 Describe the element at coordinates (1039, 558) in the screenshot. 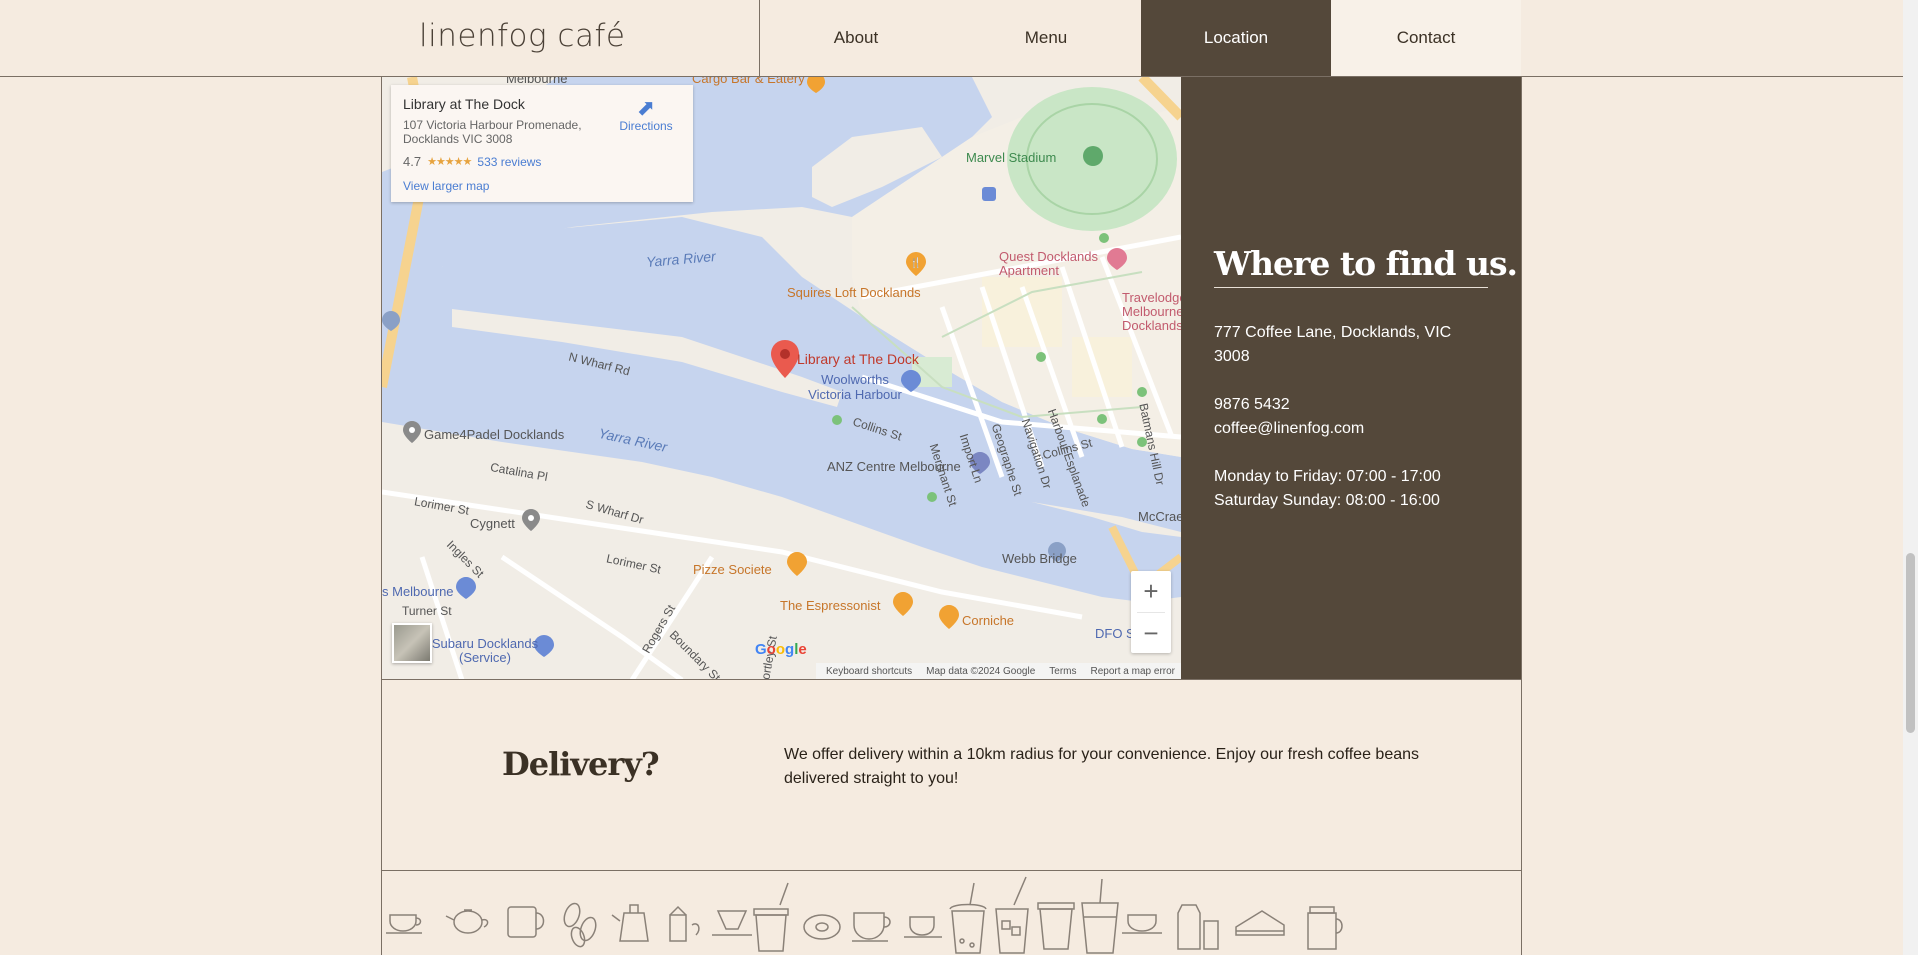

I see `map-label-webb: Webb Bridge` at that location.